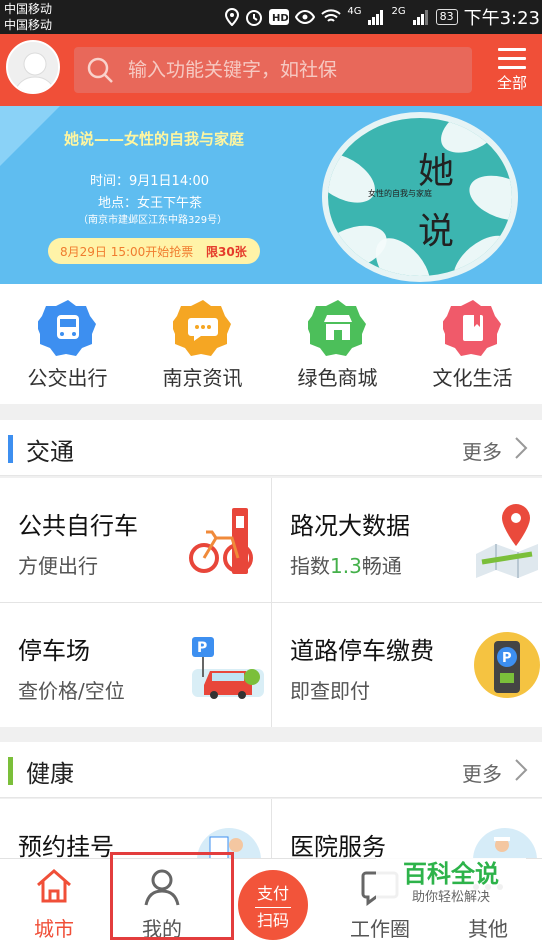 Image resolution: width=542 pixels, height=941 pixels. What do you see at coordinates (226, 252) in the screenshot?
I see `ticket-limit-text: 限30张` at bounding box center [226, 252].